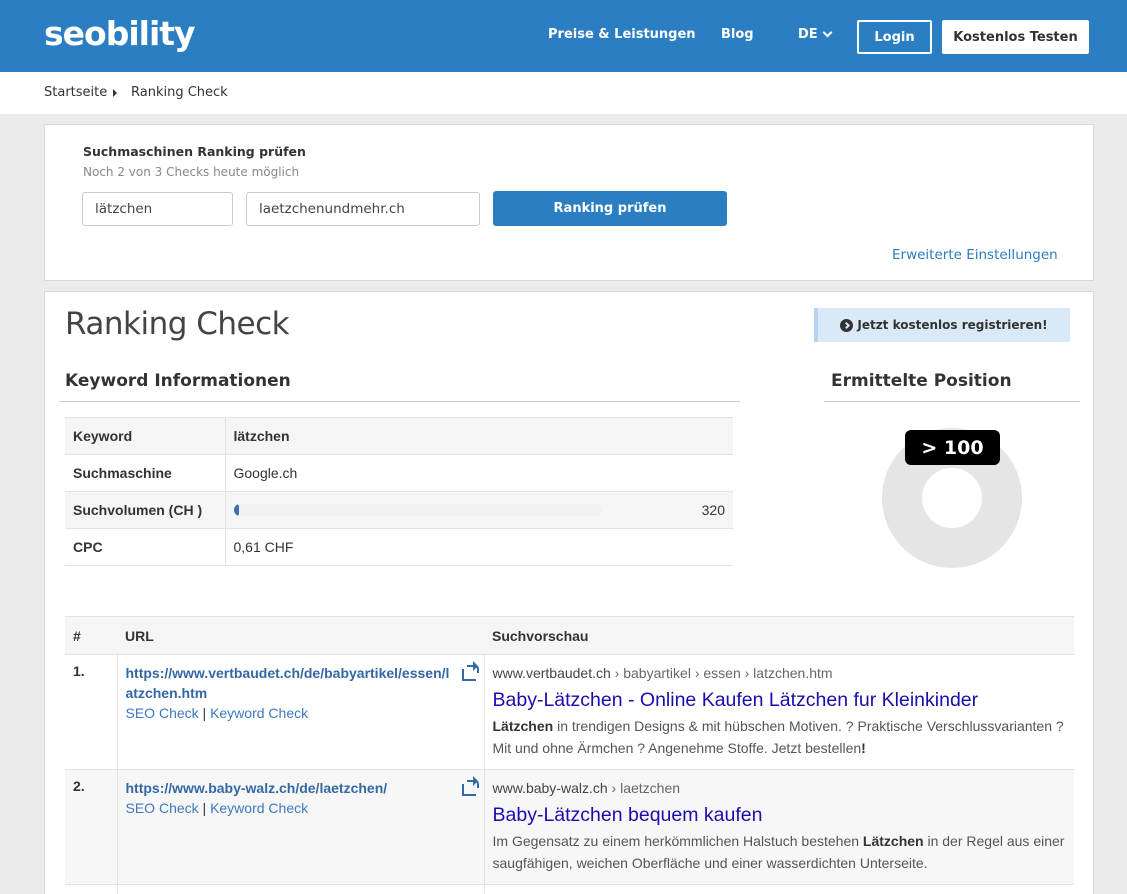  I want to click on advanced-settings-link: Erweiterte Einstellungen, so click(975, 255).